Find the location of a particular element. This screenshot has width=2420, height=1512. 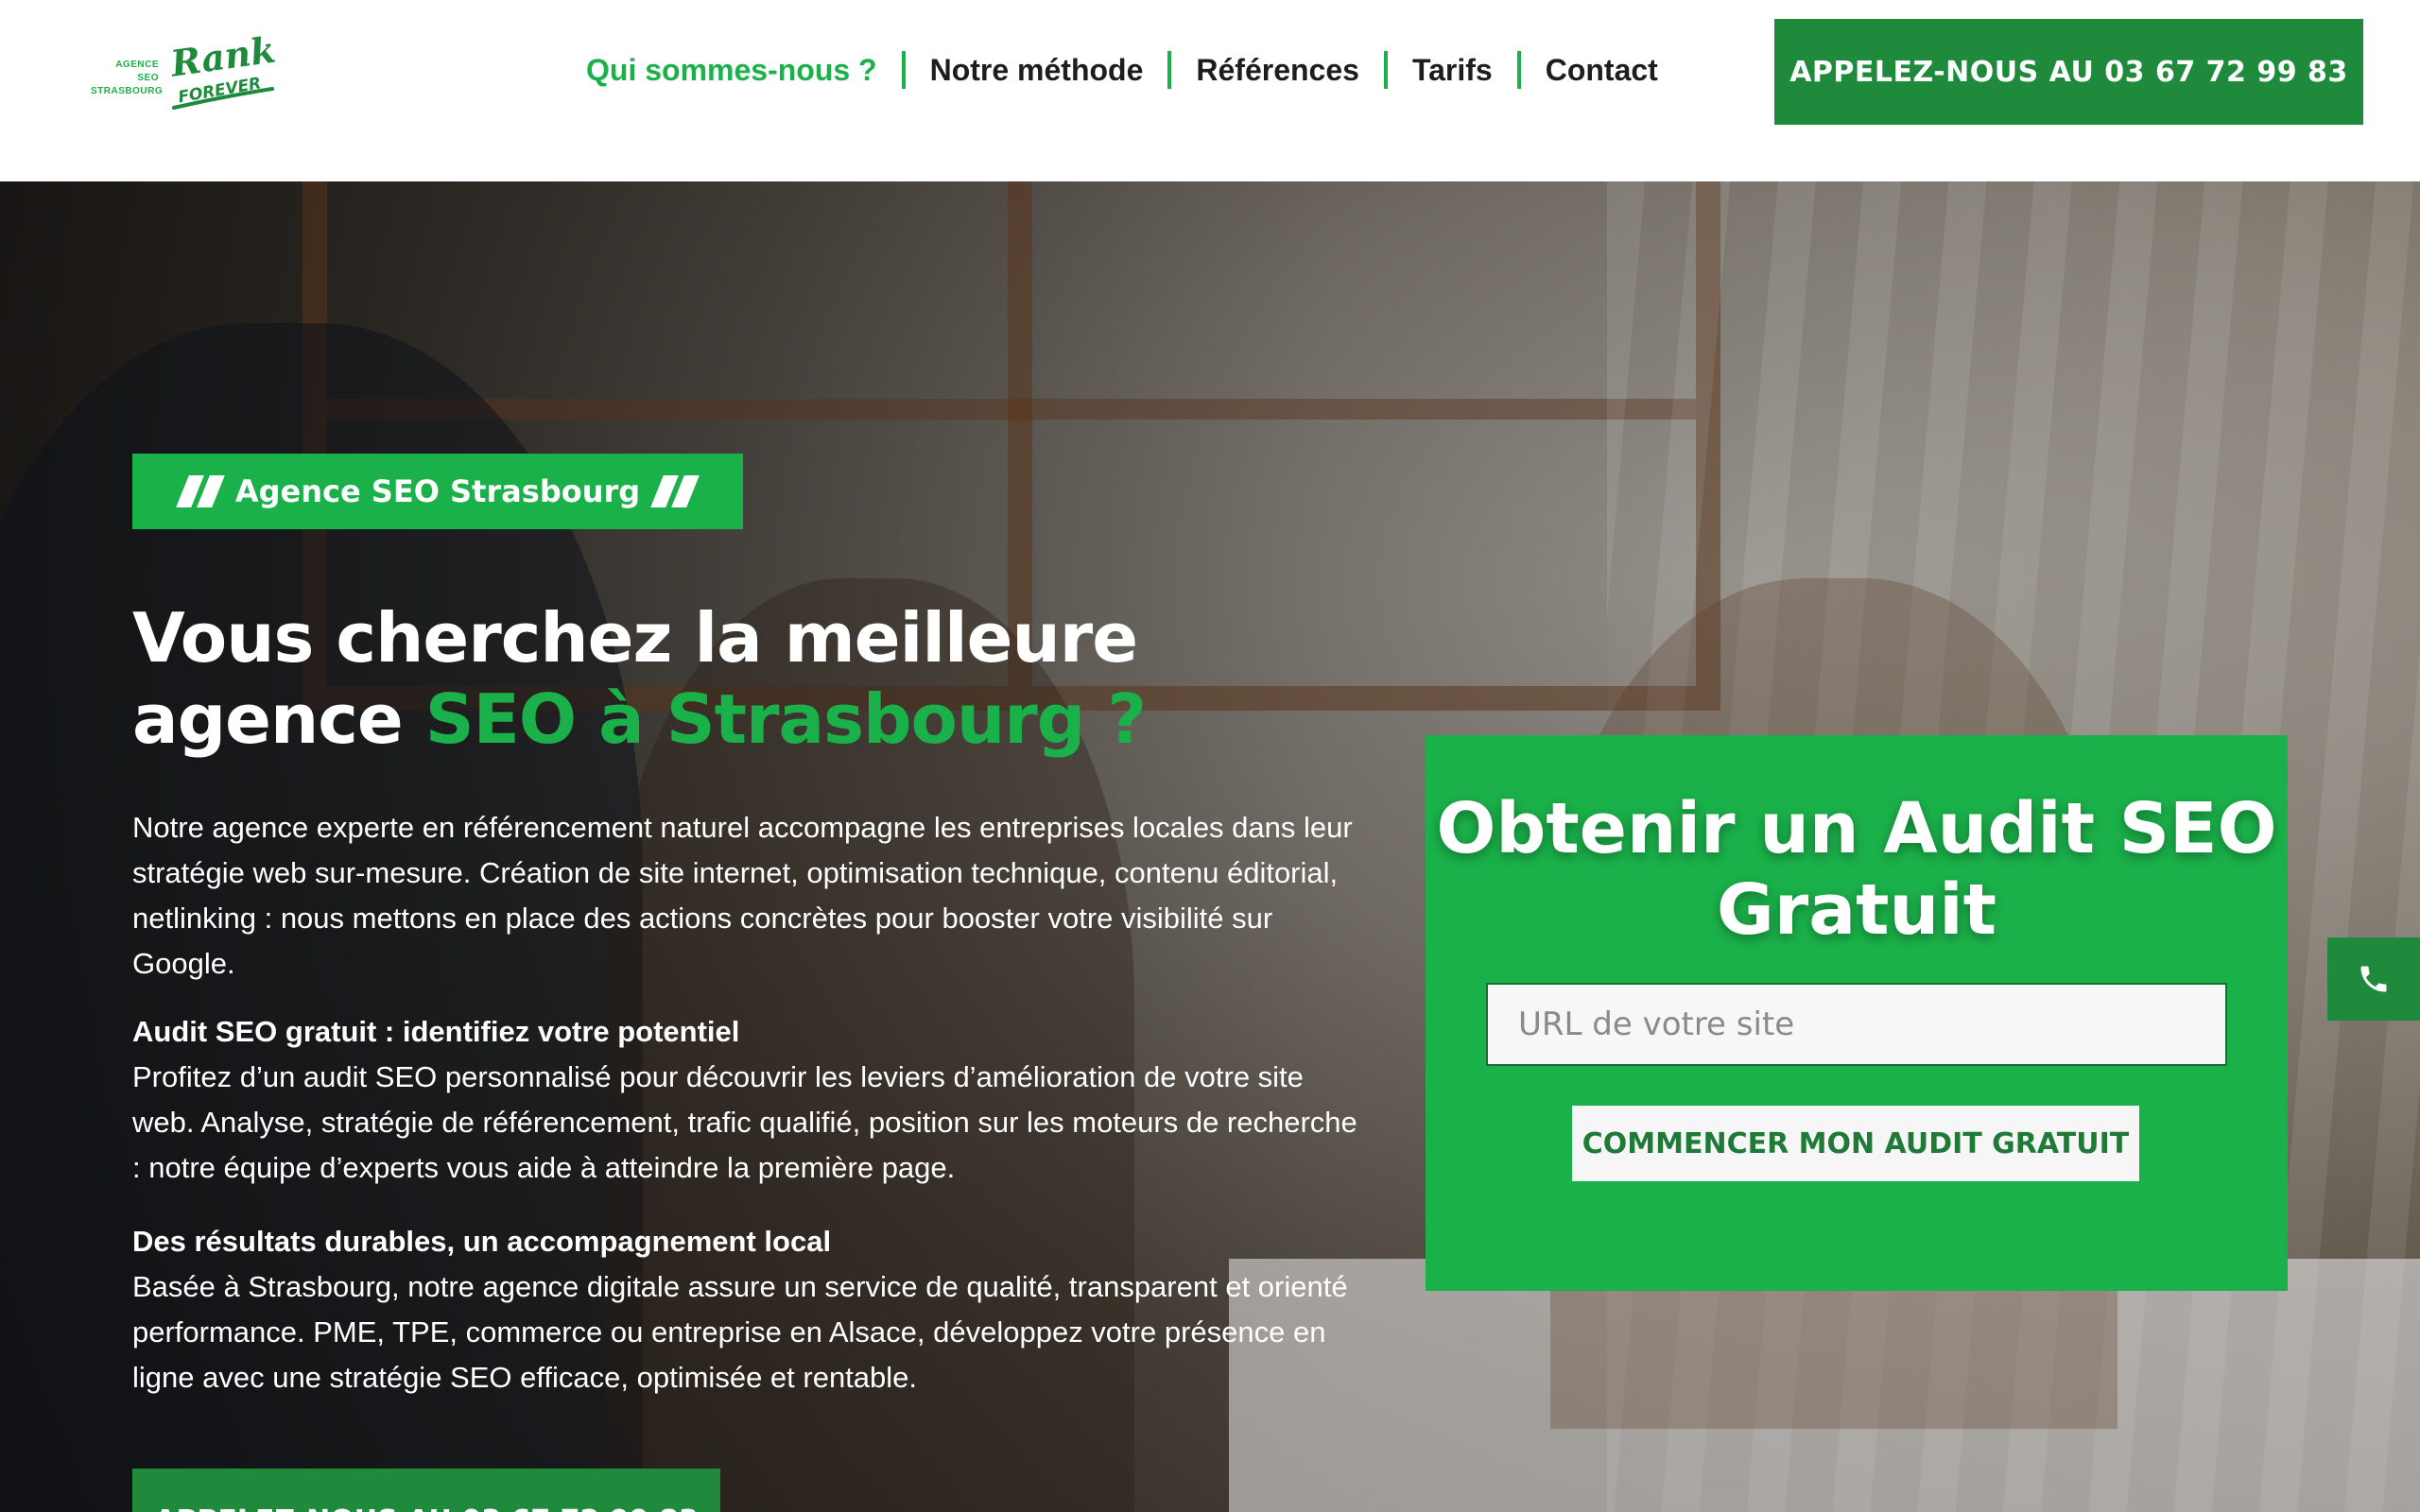

floating-call-button is located at coordinates (2373, 979).